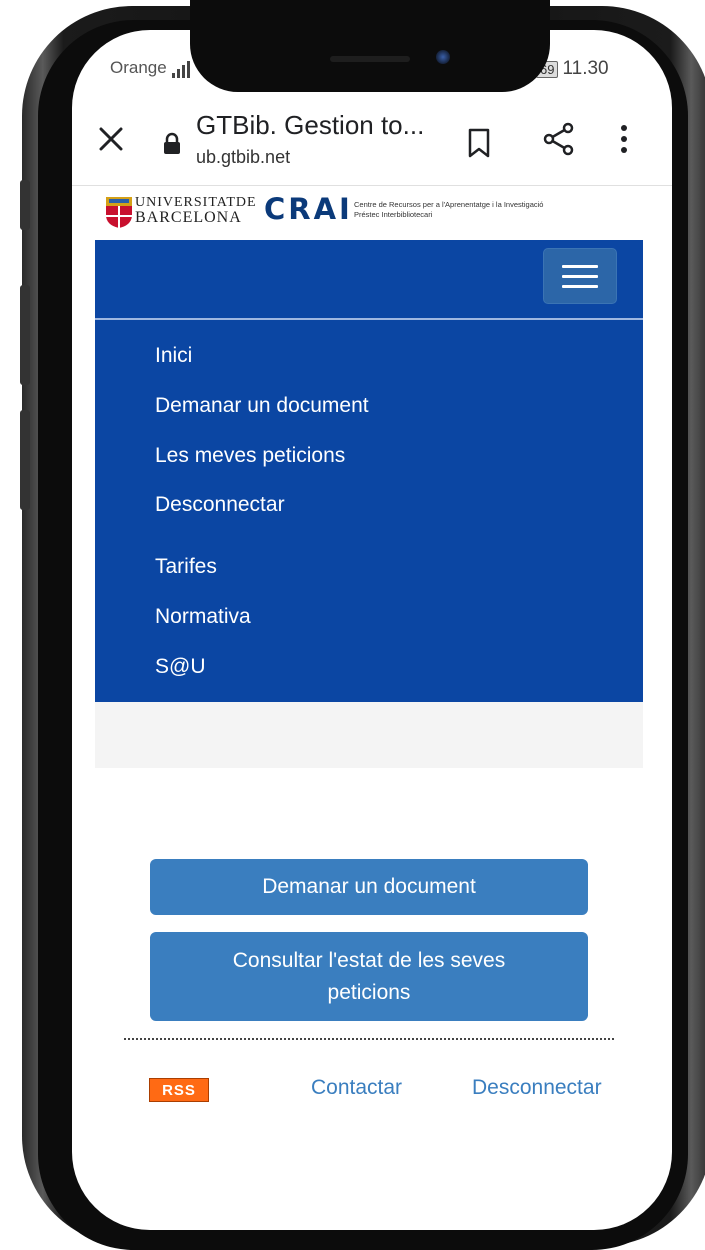  I want to click on nav-item-tarifes: Tarifes, so click(186, 567).